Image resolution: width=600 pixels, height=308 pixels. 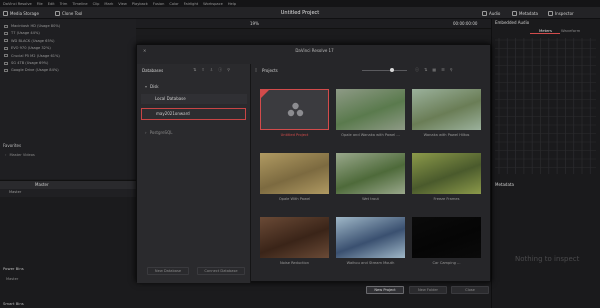 What do you see at coordinates (211, 70) in the screenshot?
I see `download-icon: ⇩` at bounding box center [211, 70].